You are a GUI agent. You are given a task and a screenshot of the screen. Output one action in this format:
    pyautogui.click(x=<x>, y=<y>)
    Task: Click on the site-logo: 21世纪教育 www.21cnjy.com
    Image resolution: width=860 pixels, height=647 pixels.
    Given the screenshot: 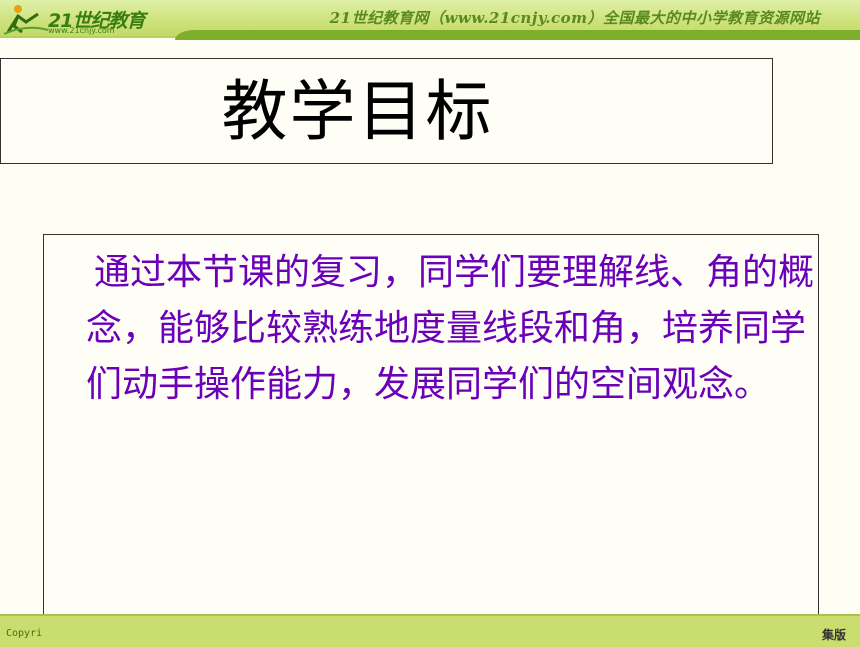 What is the action you would take?
    pyautogui.click(x=78, y=19)
    